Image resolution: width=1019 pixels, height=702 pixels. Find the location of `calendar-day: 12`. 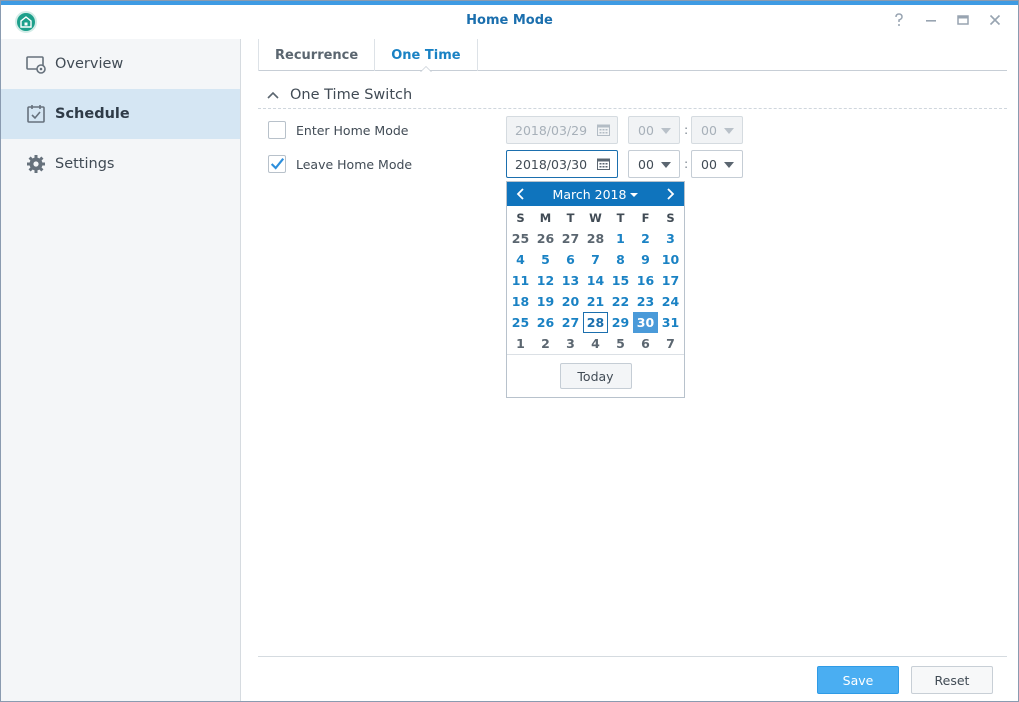

calendar-day: 12 is located at coordinates (545, 280).